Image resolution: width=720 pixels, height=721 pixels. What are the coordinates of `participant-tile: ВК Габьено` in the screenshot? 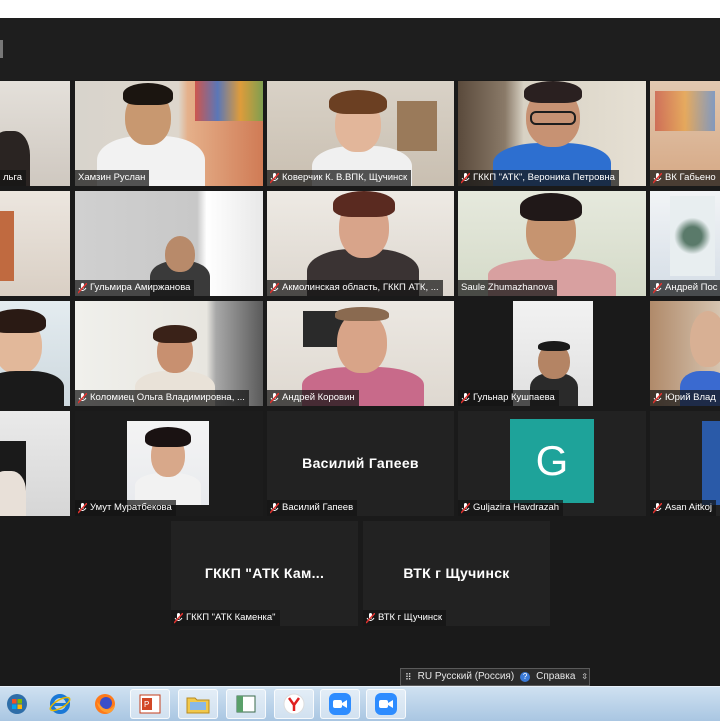 It's located at (685, 133).